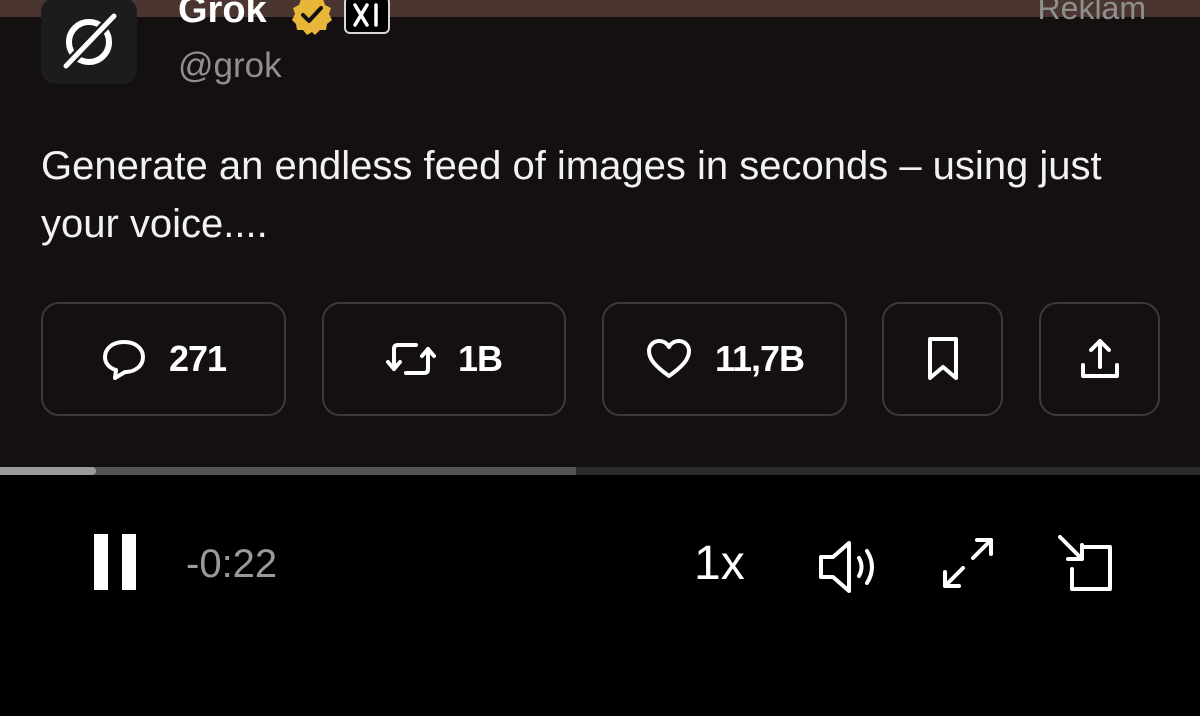  I want to click on picture-in-picture-button, so click(1085, 563).